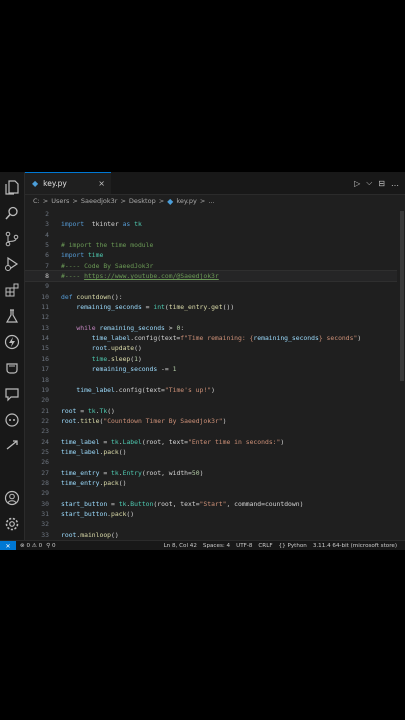 This screenshot has width=405, height=720. What do you see at coordinates (107, 245) in the screenshot?
I see `code-text: # import the time module` at bounding box center [107, 245].